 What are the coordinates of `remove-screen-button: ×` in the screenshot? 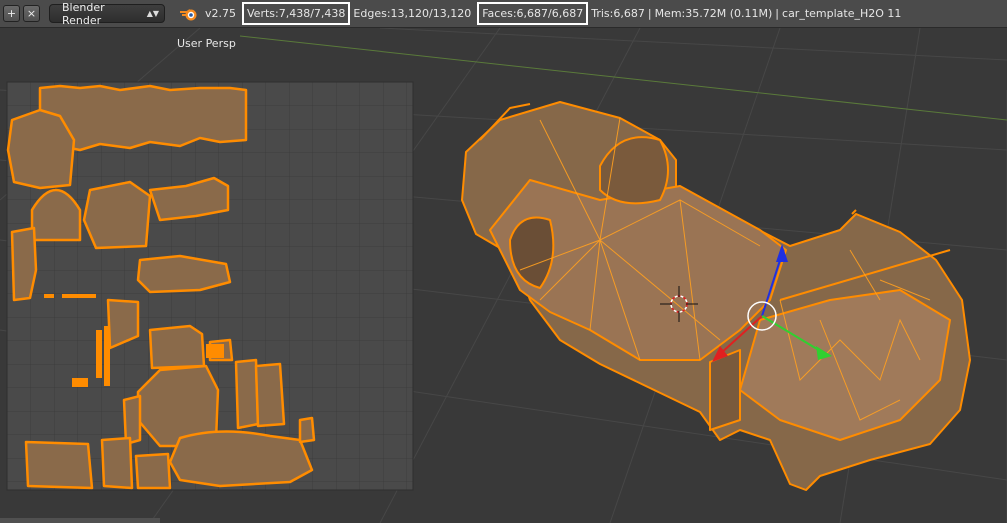 It's located at (31, 13).